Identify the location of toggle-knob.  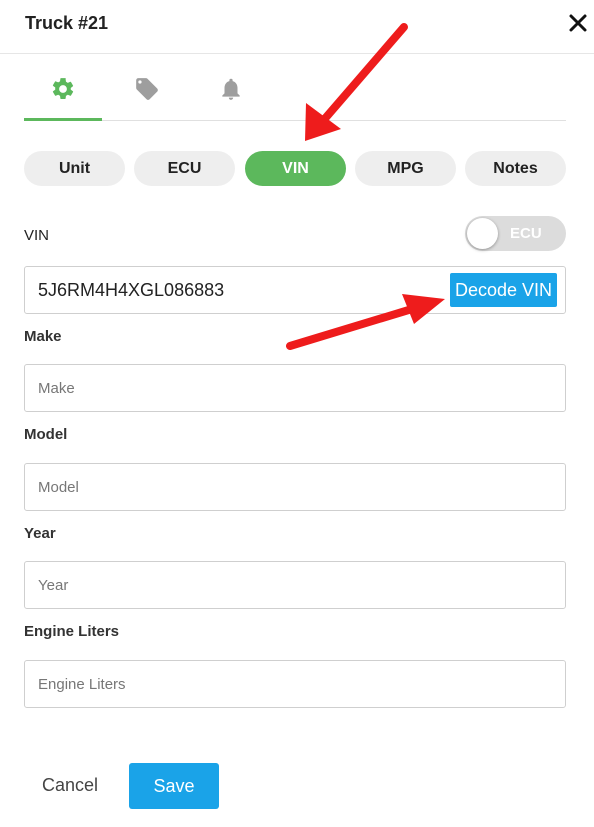
(482, 233).